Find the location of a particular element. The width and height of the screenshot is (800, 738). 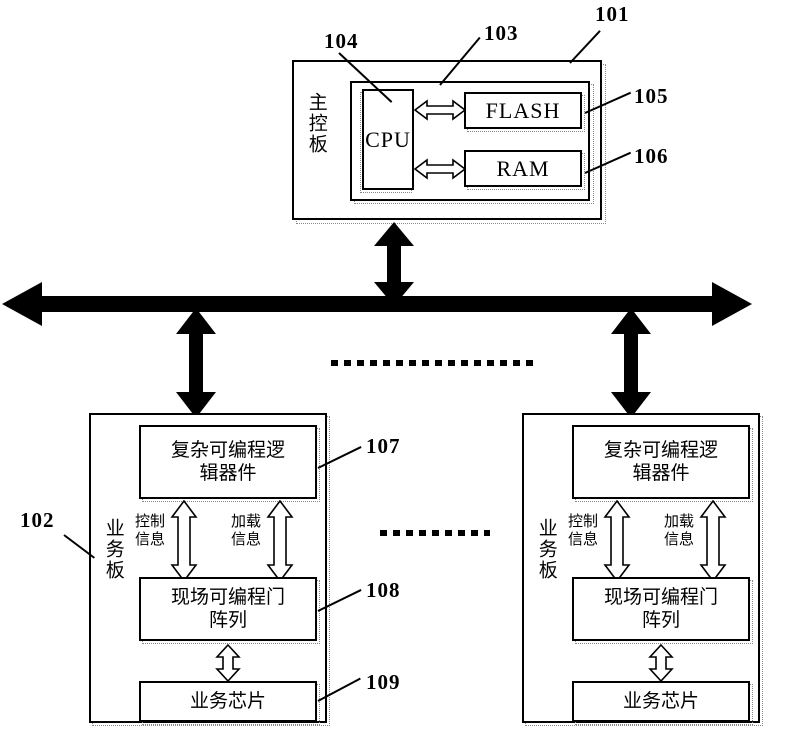

service-board-1-cpld-label-line2: 辑器件 is located at coordinates (228, 473).